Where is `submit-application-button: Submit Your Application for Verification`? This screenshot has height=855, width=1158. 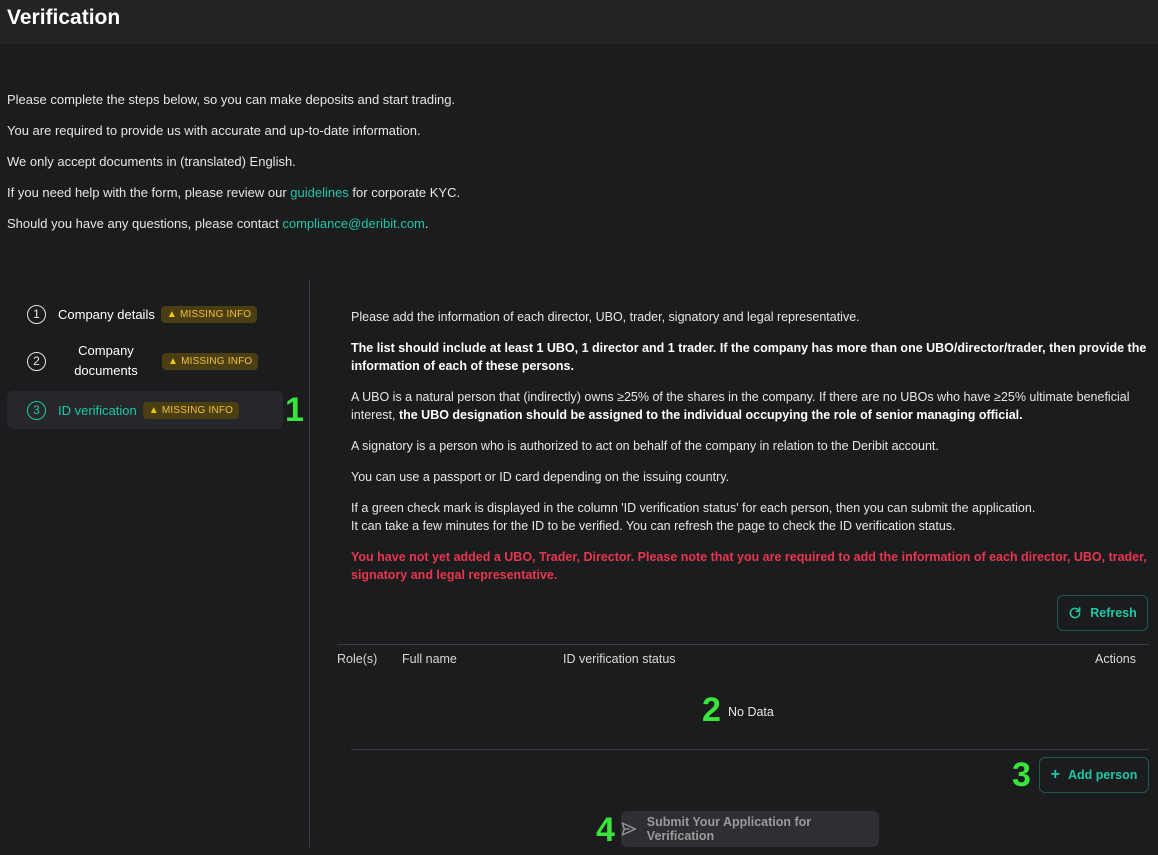 submit-application-button: Submit Your Application for Verification is located at coordinates (750, 829).